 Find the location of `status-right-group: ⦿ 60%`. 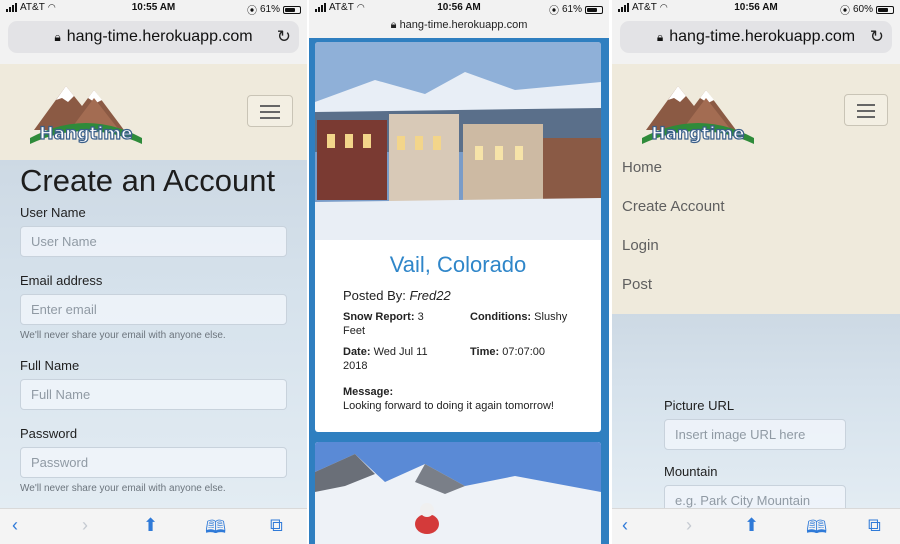

status-right-group: ⦿ 60% is located at coordinates (867, 9).